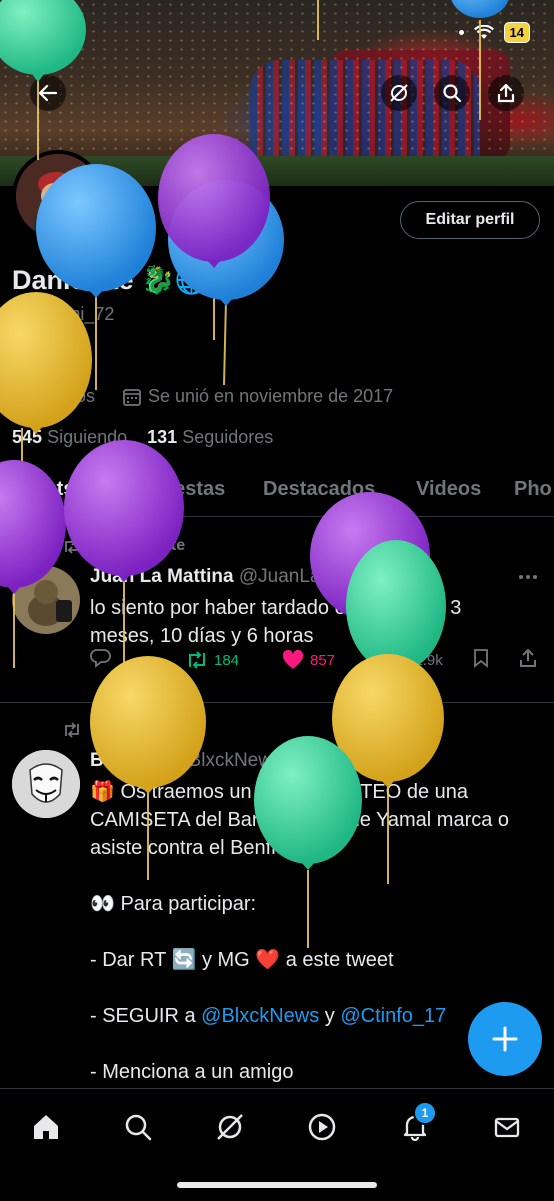  I want to click on profile-avatar, so click(58, 196).